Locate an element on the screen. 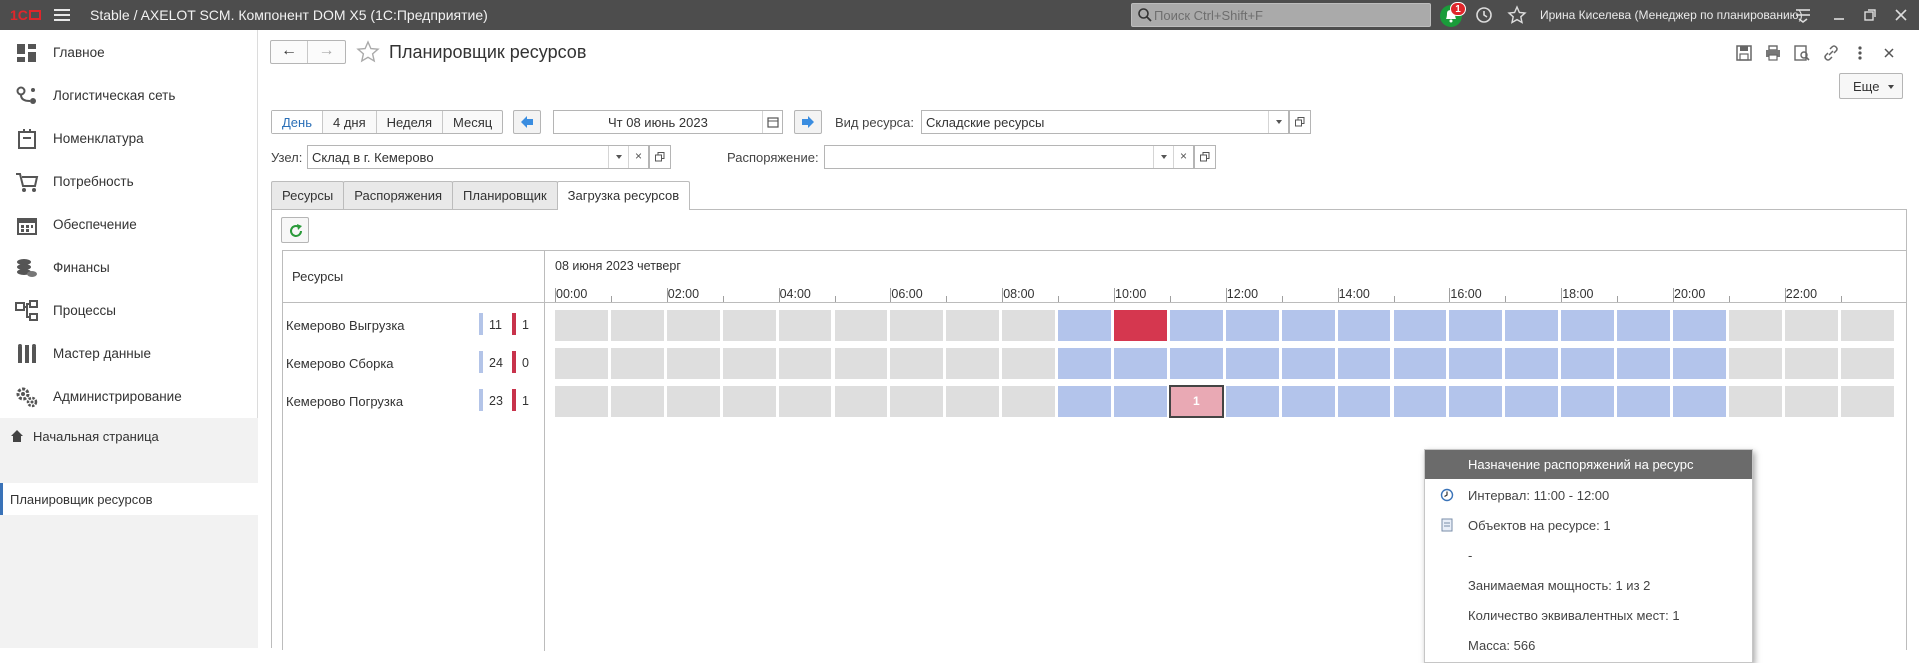 This screenshot has width=1919, height=663. resource-name: Кемерово Выгрузка is located at coordinates (345, 325).